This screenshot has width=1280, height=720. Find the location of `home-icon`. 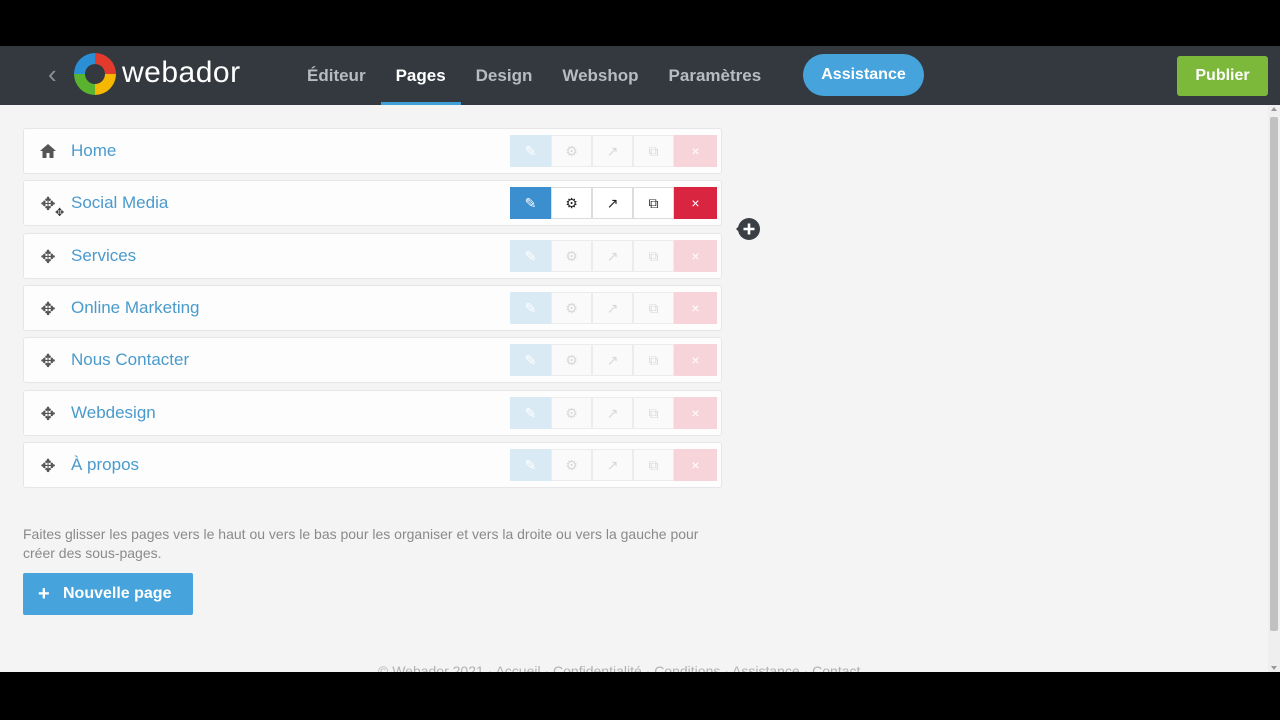

home-icon is located at coordinates (48, 152).